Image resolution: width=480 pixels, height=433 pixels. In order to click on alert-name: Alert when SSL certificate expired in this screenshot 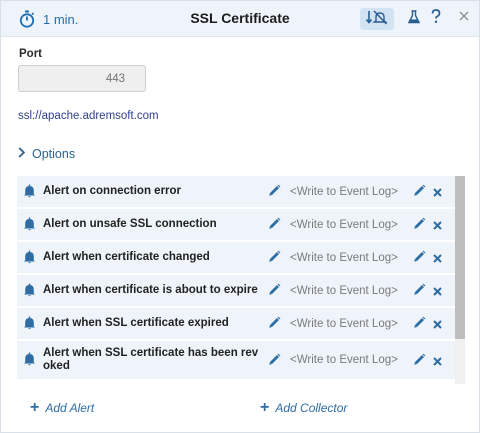, I will do `click(136, 323)`.